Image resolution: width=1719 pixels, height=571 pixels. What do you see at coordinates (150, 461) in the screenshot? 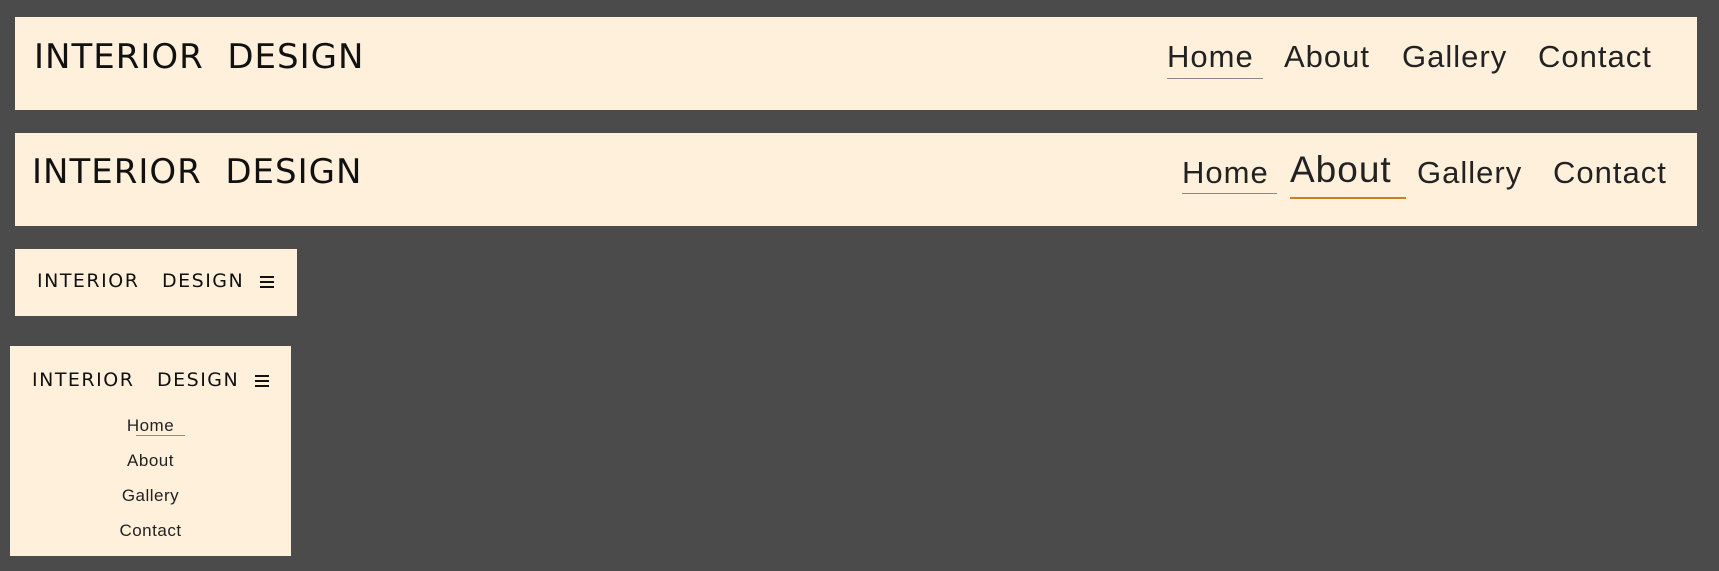
I see `mobile-nav-link-about: About` at bounding box center [150, 461].